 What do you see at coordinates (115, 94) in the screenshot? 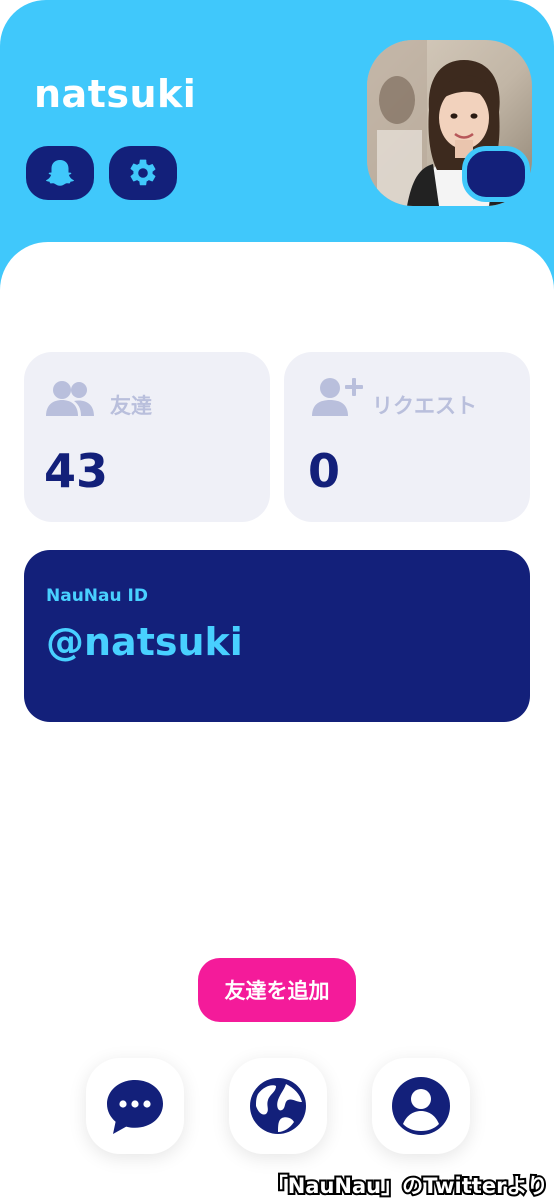
I see `username-title: natsuki` at bounding box center [115, 94].